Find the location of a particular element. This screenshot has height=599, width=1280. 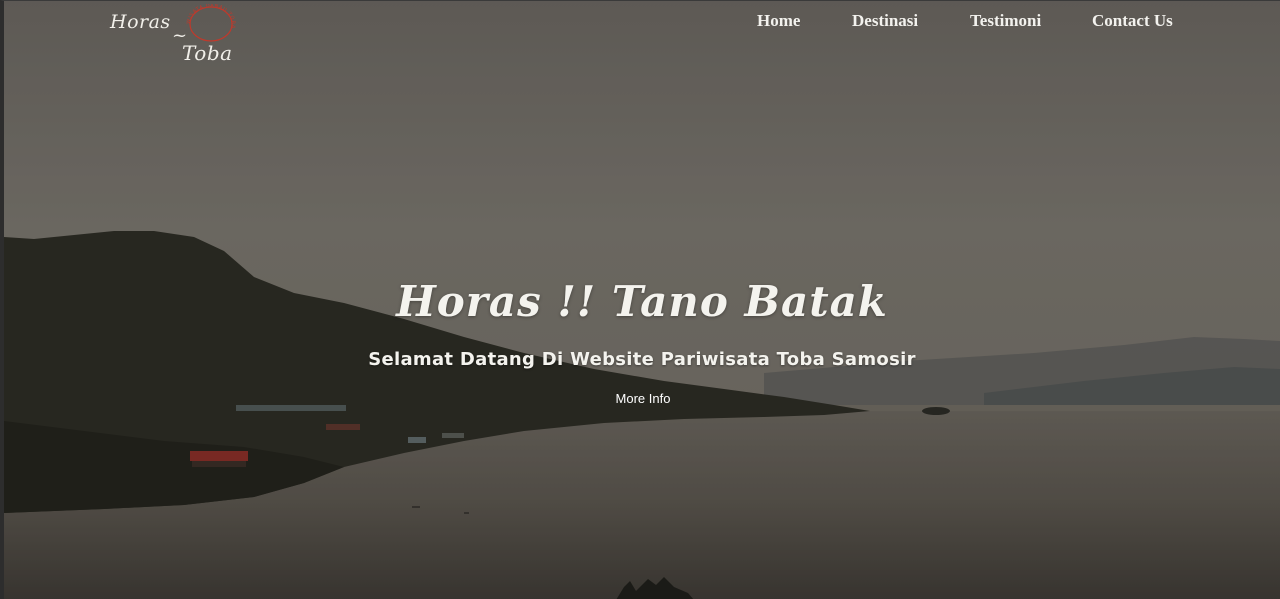

logo-text-toba: Toba is located at coordinates (207, 53).